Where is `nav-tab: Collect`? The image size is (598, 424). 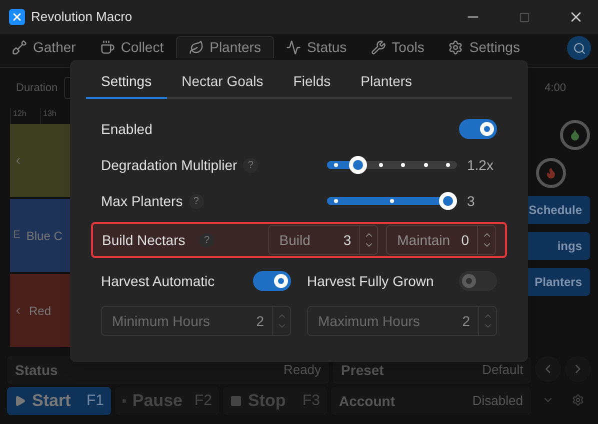
nav-tab: Collect is located at coordinates (132, 47).